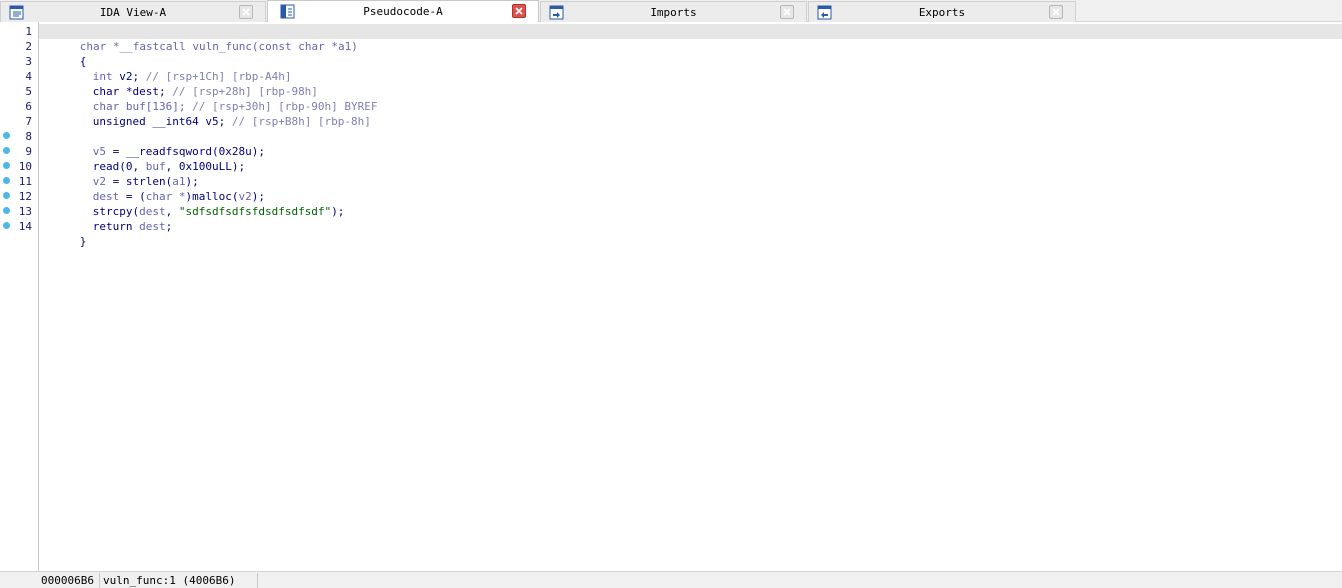 This screenshot has width=1342, height=588. I want to click on code-line-13: return dest;, so click(112, 218).